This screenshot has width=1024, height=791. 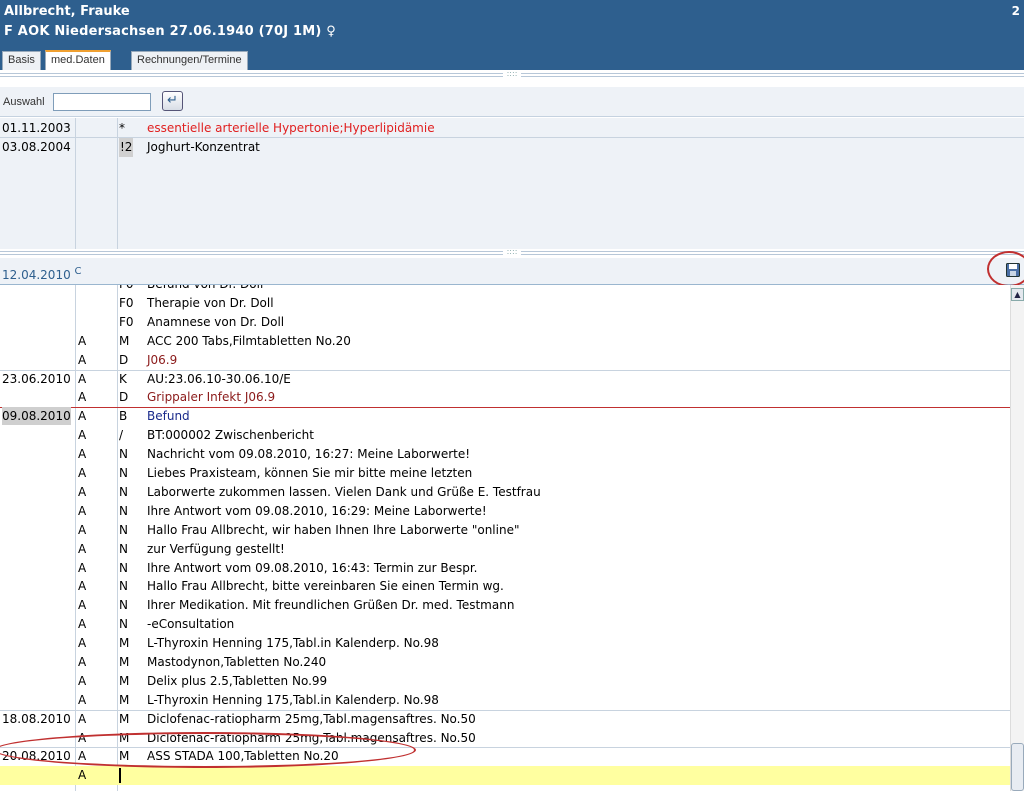 What do you see at coordinates (505, 341) in the screenshot?
I see `entry-row: A M ACC 200 Tabs,Filmtabletten No.20` at bounding box center [505, 341].